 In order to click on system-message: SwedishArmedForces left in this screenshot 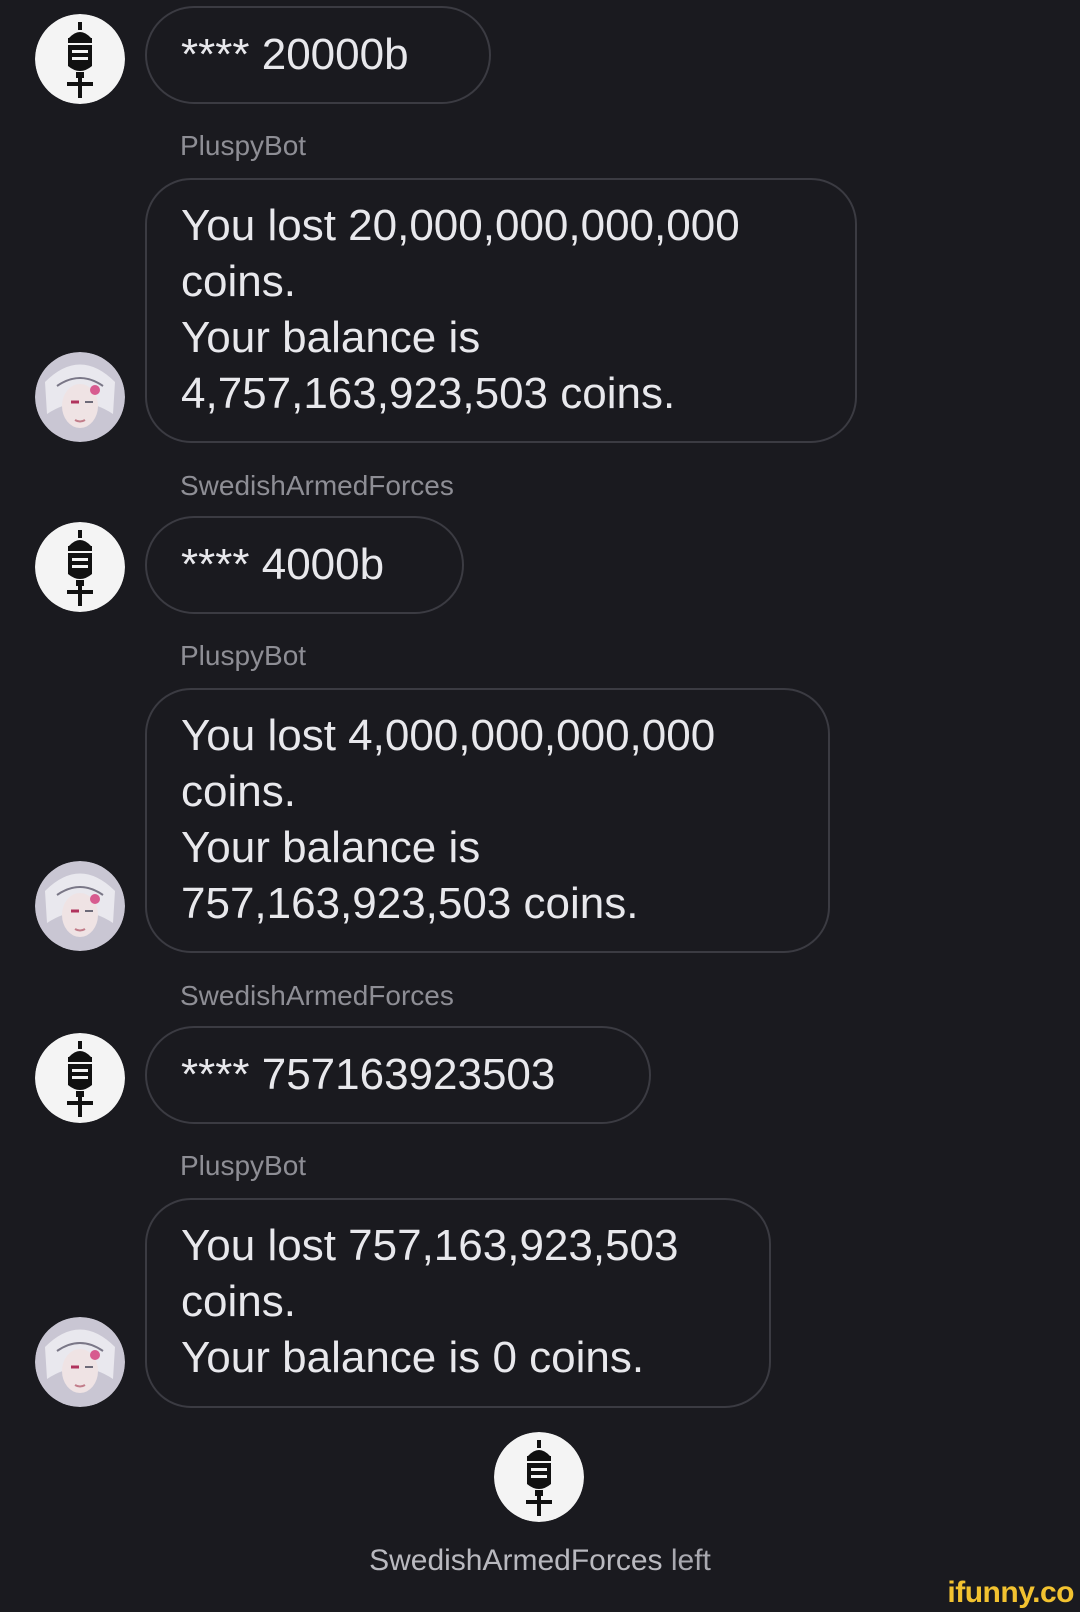, I will do `click(540, 1561)`.